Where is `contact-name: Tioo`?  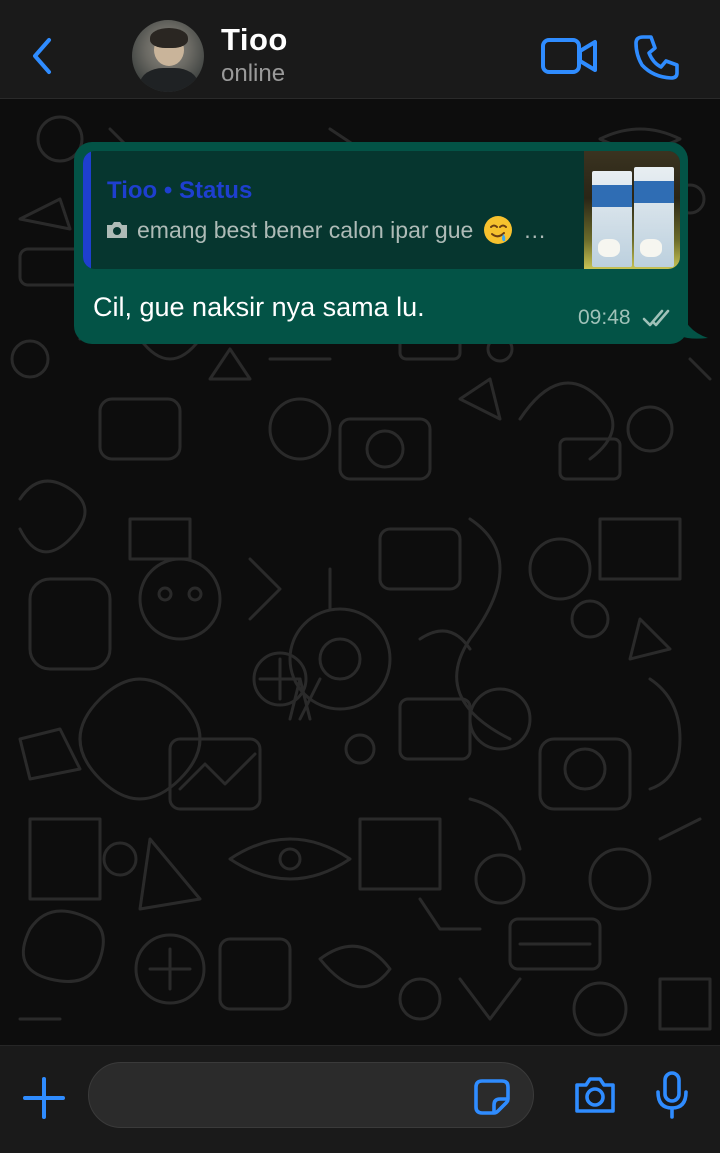
contact-name: Tioo is located at coordinates (254, 40).